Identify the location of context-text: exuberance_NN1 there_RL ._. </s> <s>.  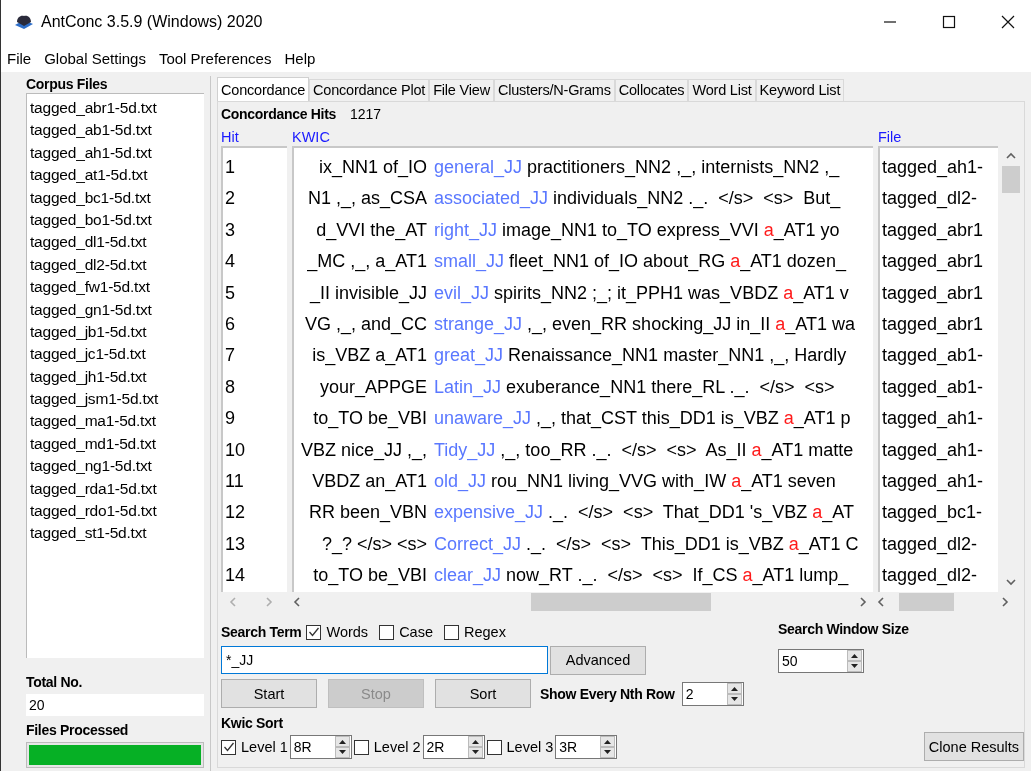
(670, 386).